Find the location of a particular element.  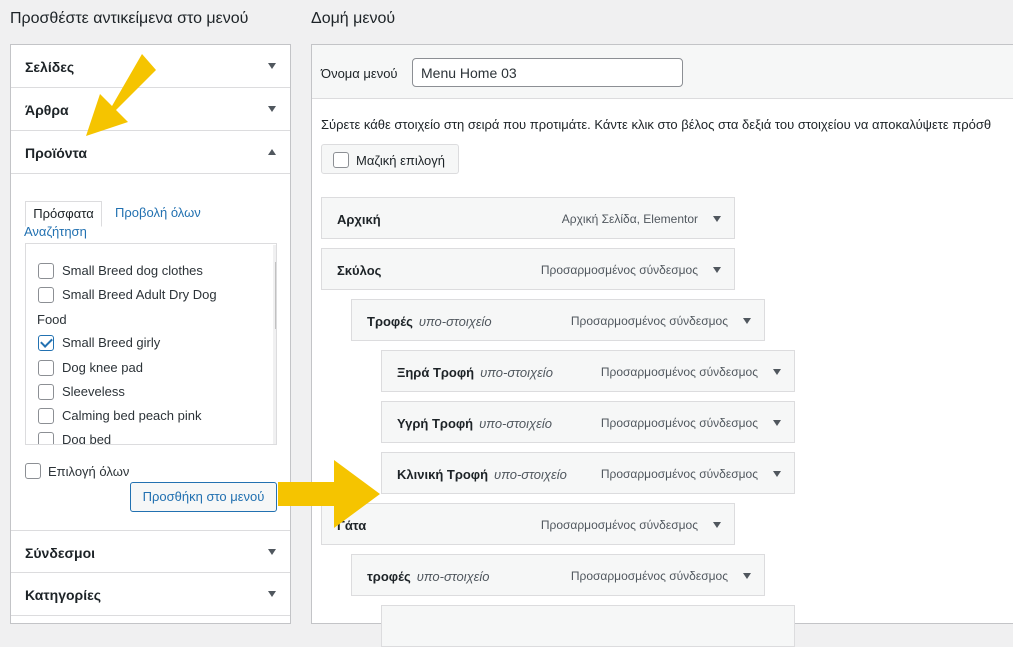

select-all-checkbox is located at coordinates (33, 471).